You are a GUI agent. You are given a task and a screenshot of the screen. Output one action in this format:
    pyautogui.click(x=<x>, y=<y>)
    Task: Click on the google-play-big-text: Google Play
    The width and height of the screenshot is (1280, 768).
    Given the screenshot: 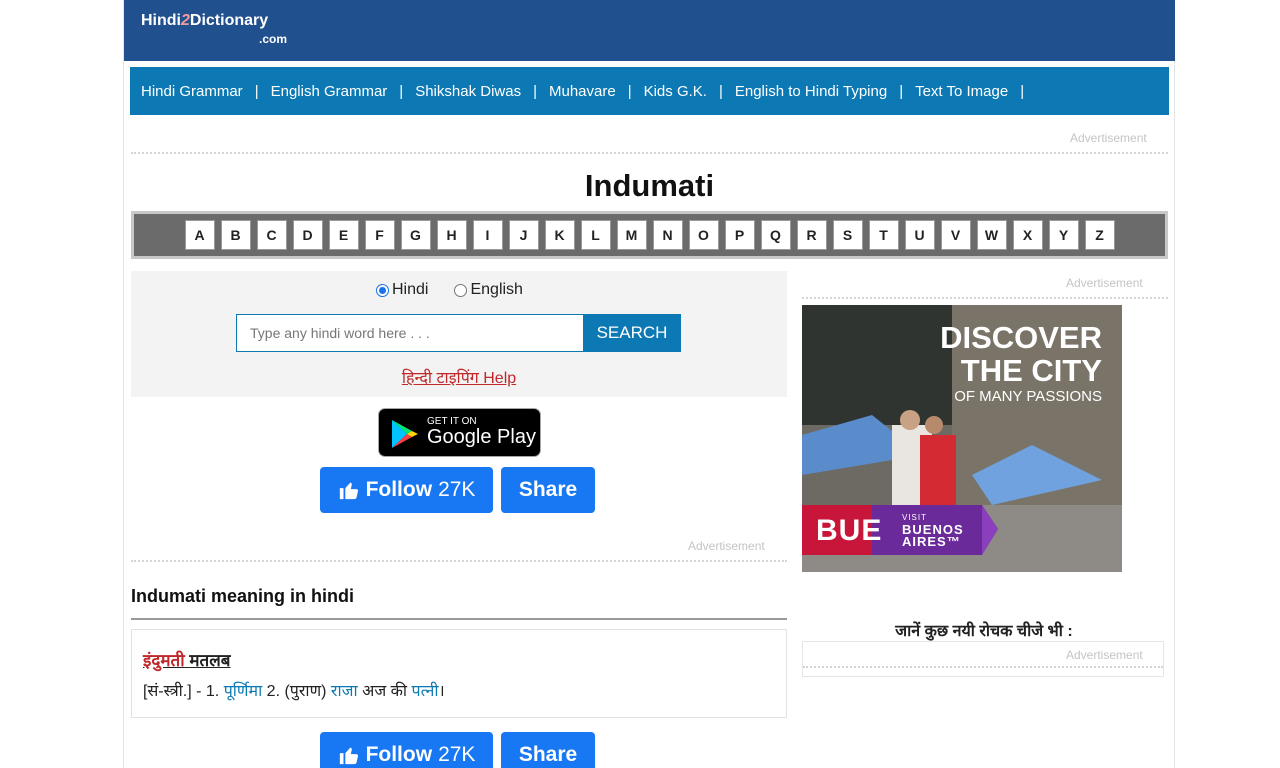 What is the action you would take?
    pyautogui.click(x=481, y=437)
    